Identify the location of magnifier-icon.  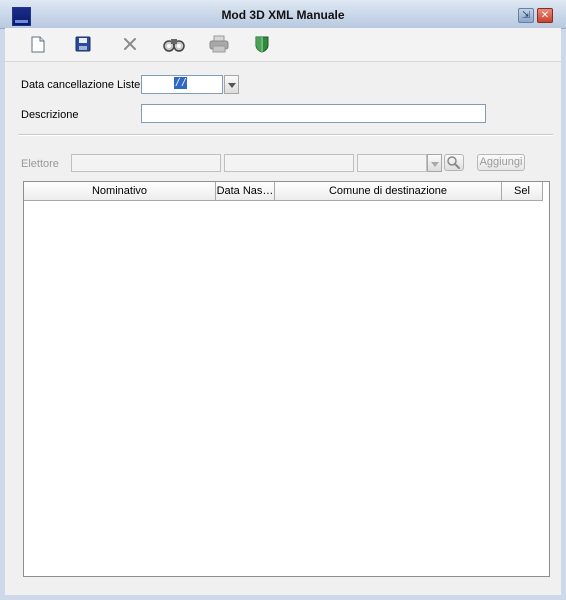
(453, 162).